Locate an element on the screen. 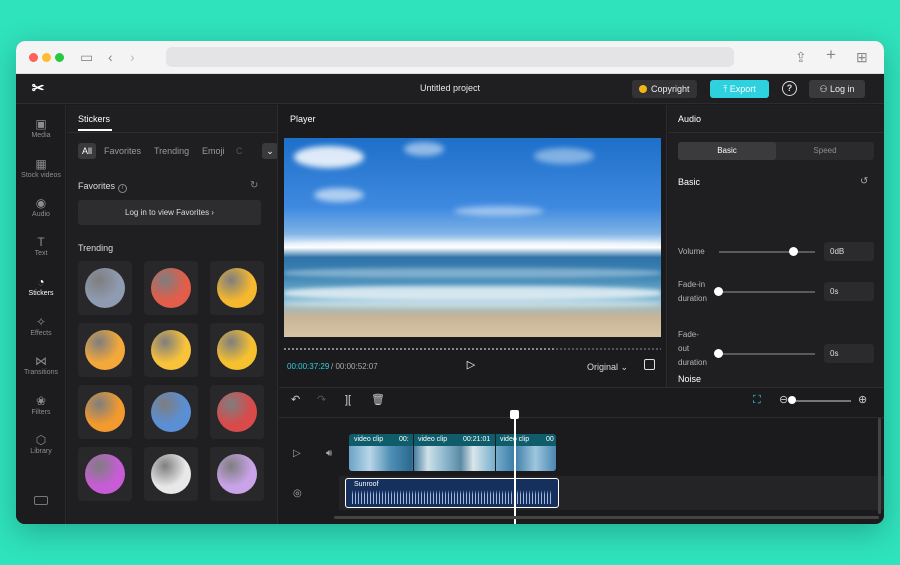 This screenshot has width=900, height=565. split-icon: ][ is located at coordinates (348, 400).